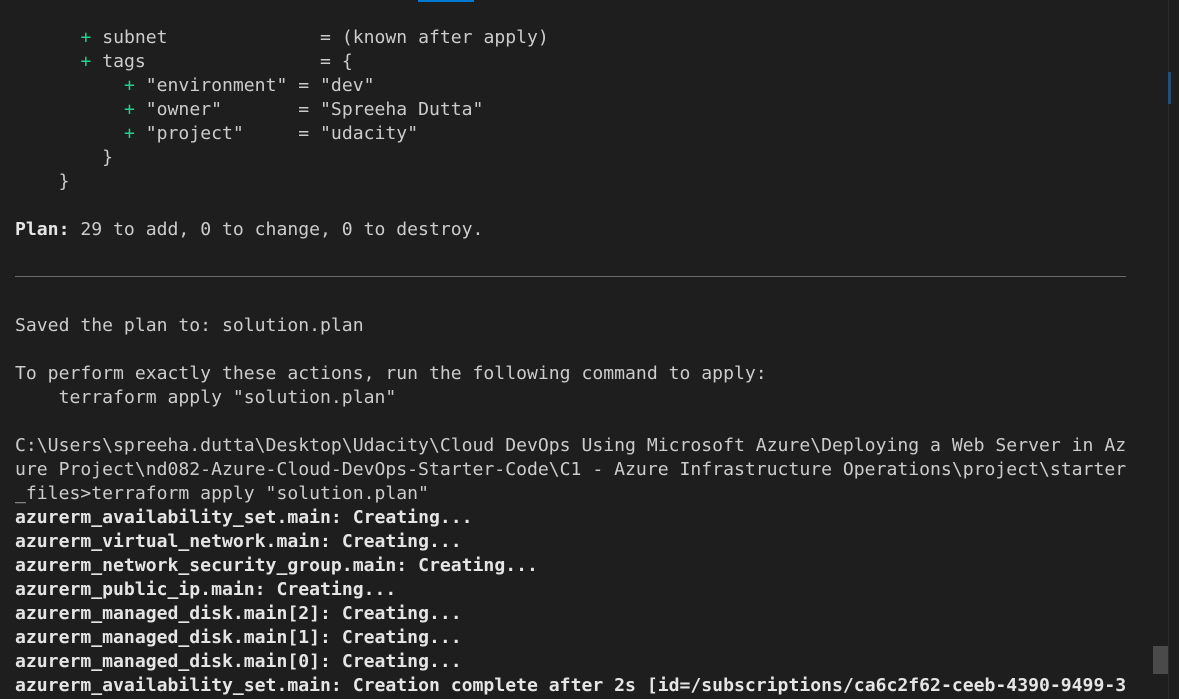 Image resolution: width=1179 pixels, height=699 pixels. What do you see at coordinates (173, 541) in the screenshot?
I see `resource-name: azurerm_virtual_network.main:` at bounding box center [173, 541].